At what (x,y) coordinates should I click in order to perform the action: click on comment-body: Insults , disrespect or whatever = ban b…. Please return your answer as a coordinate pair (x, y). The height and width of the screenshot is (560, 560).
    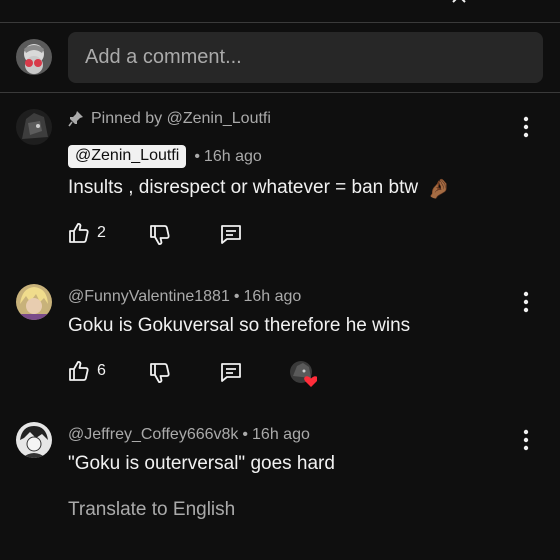
    Looking at the image, I should click on (243, 187).